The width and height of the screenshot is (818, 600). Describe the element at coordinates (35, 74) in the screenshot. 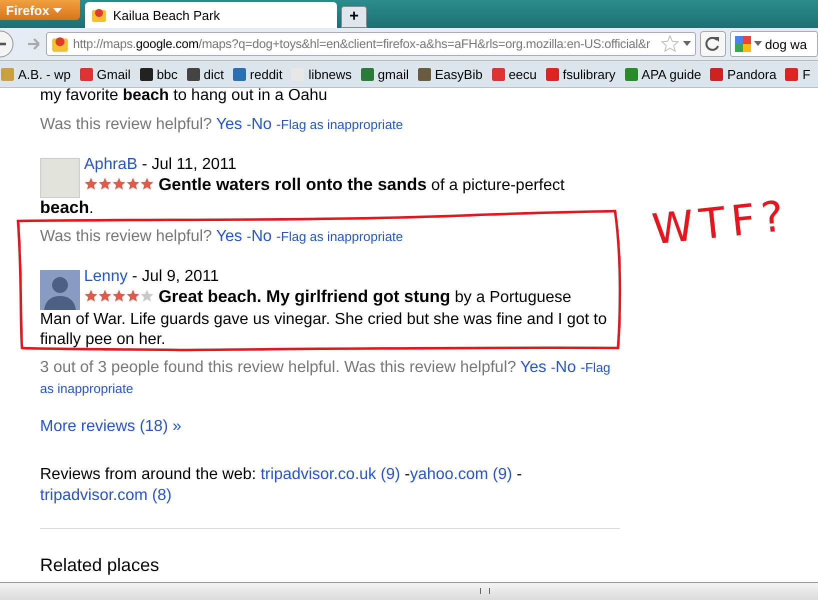

I see `bookmark-item: A.B. - wp` at that location.